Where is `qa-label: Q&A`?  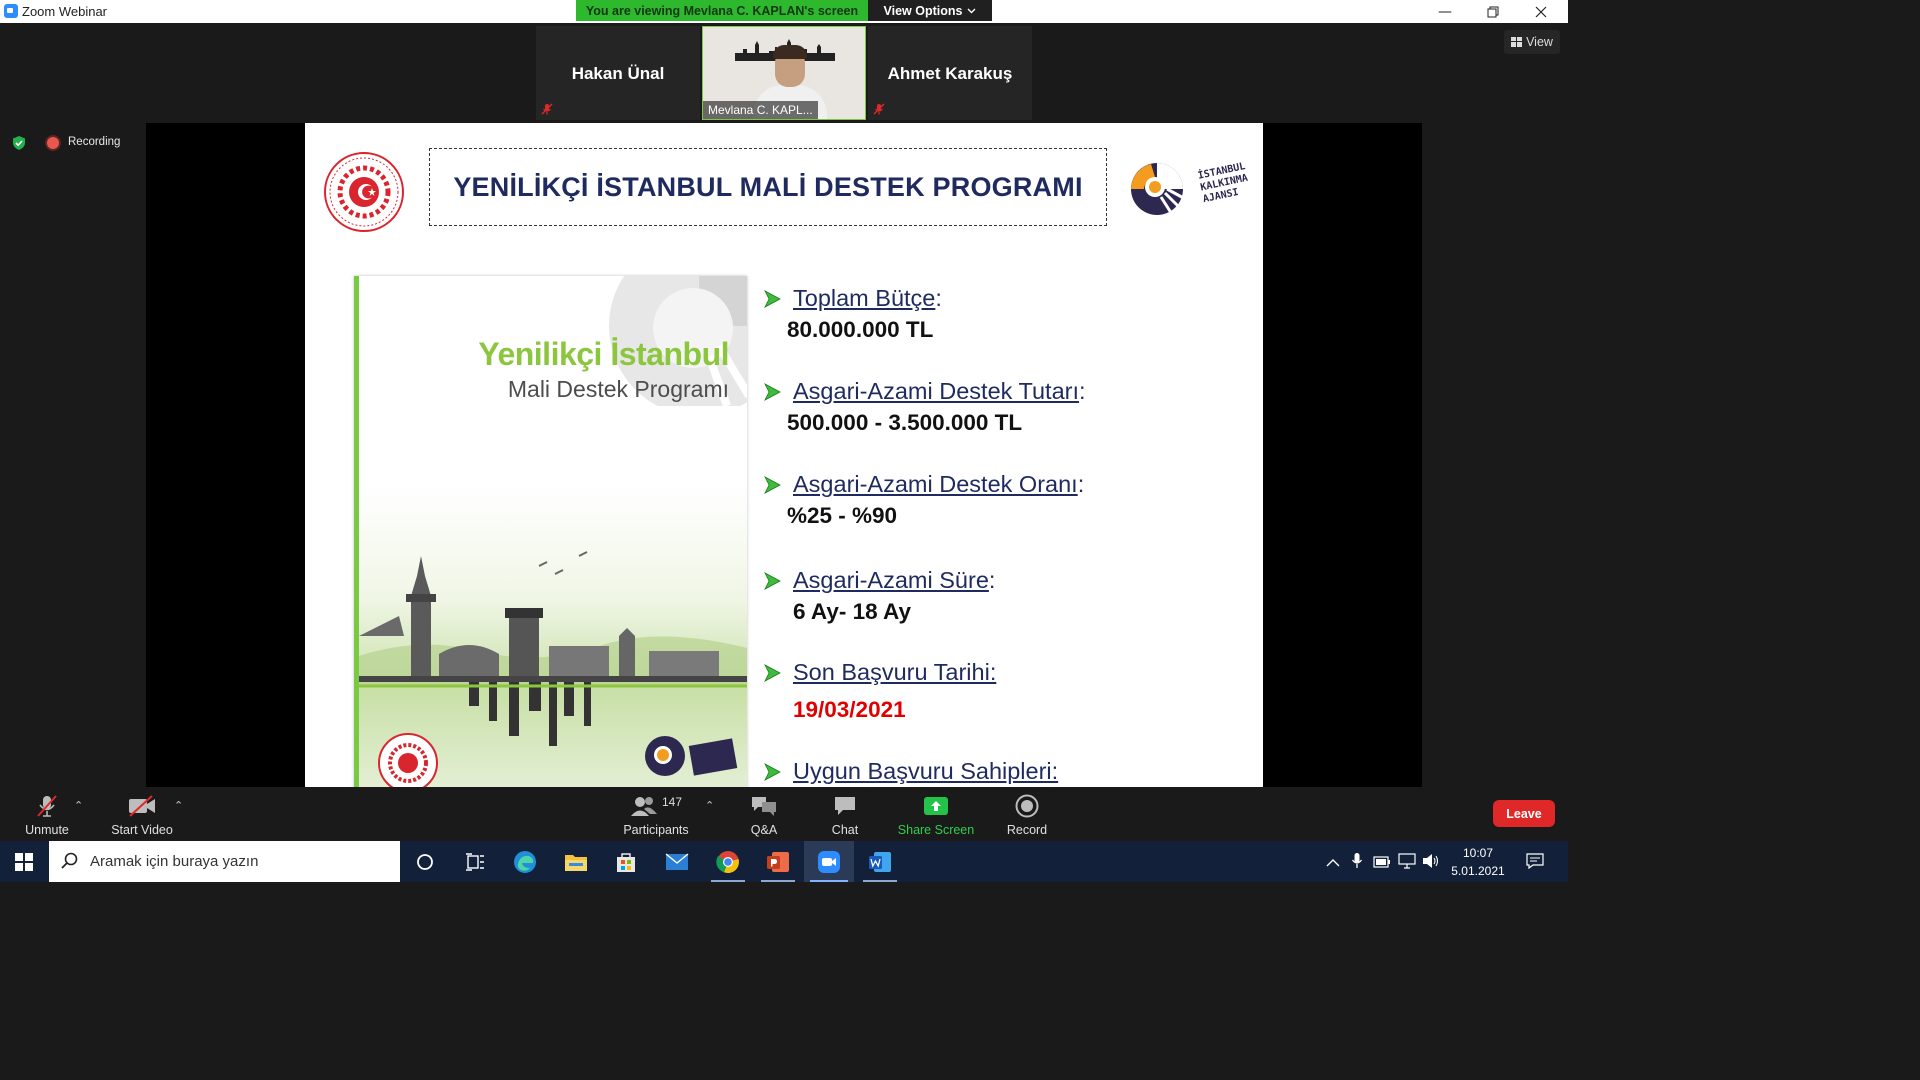
qa-label: Q&A is located at coordinates (764, 830).